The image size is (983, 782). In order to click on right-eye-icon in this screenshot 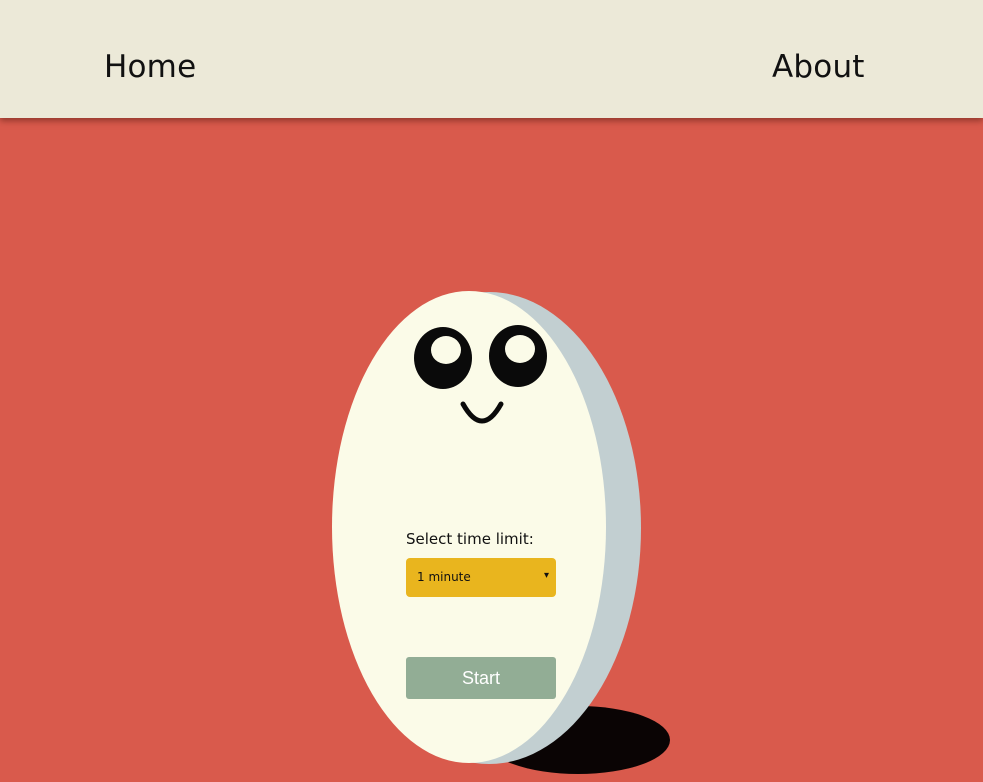, I will do `click(518, 356)`.